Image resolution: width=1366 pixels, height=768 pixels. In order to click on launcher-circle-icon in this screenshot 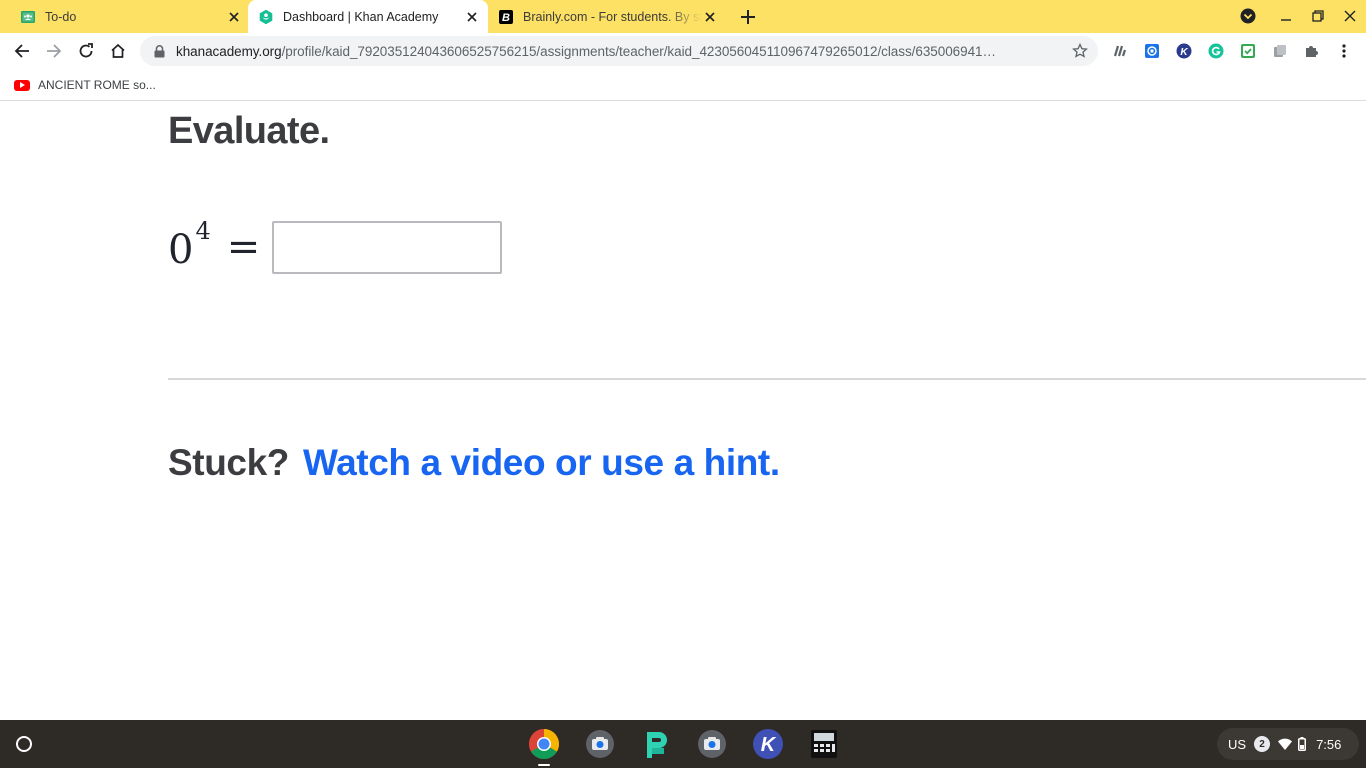, I will do `click(24, 744)`.